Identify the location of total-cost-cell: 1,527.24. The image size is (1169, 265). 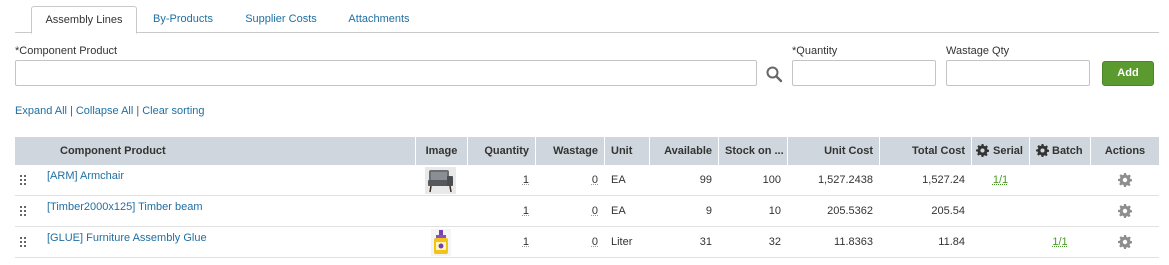
(943, 180).